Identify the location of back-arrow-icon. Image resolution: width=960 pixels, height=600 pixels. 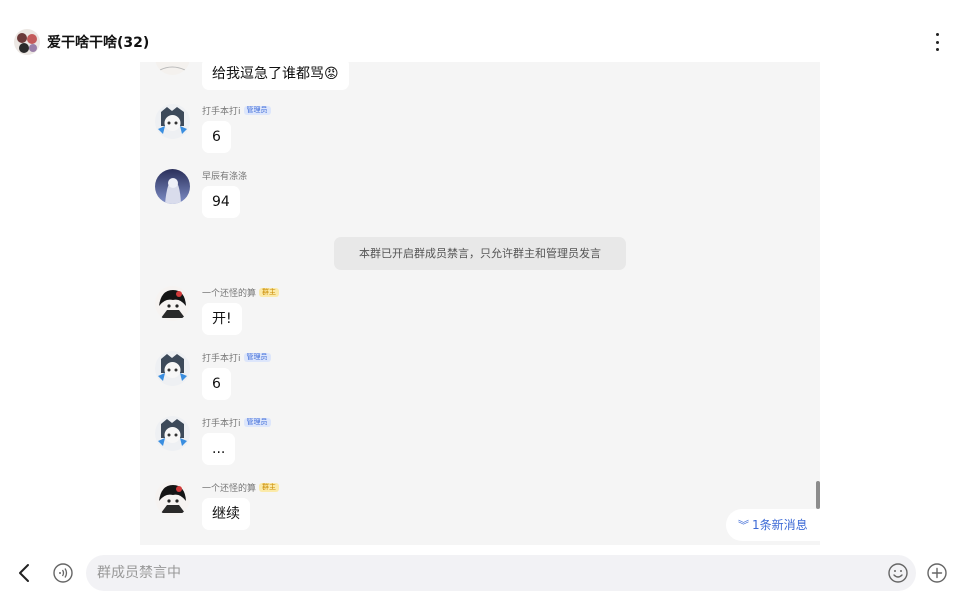
(24, 573).